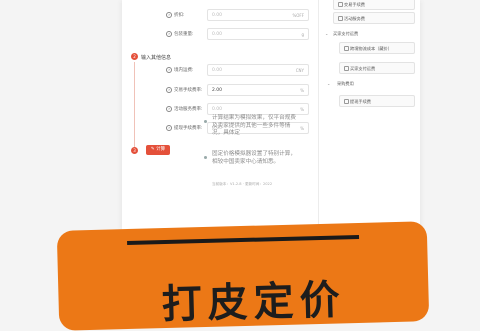  I want to click on activity-fee-label: 活动服务费率:, so click(184, 109).